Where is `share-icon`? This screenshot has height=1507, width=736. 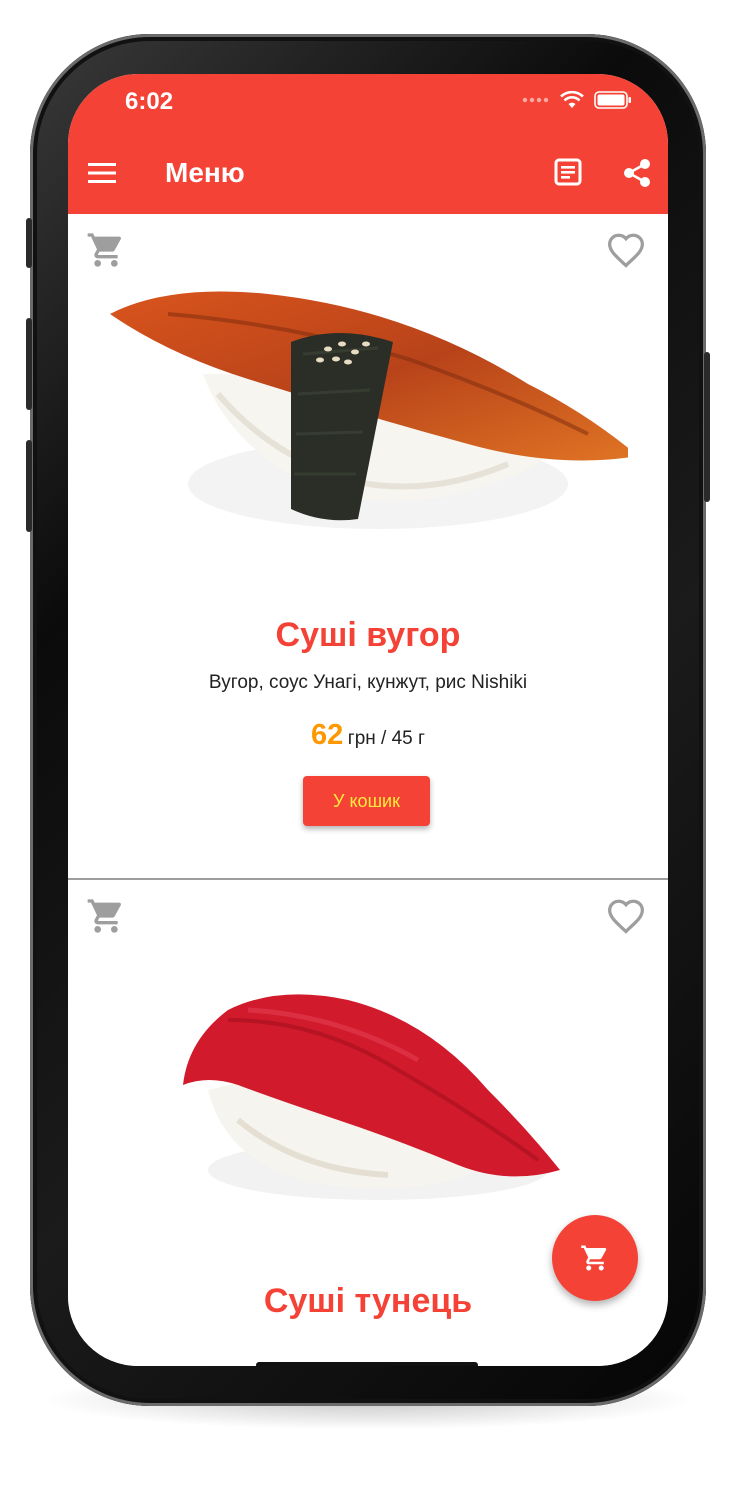
share-icon is located at coordinates (637, 173).